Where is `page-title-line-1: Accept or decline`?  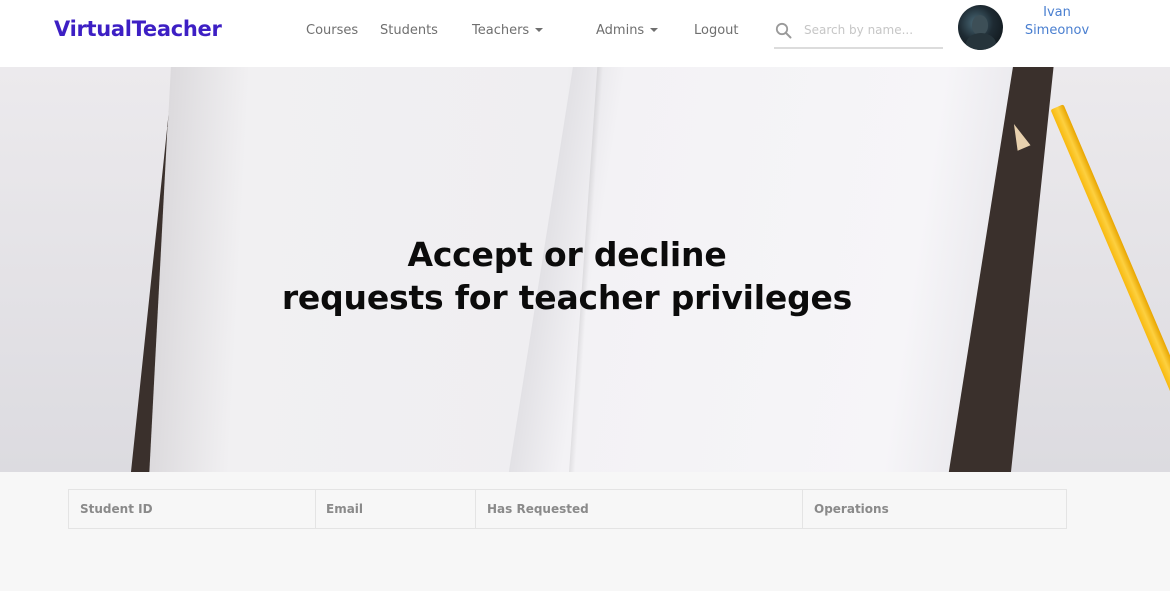
page-title-line-1: Accept or decline is located at coordinates (567, 254).